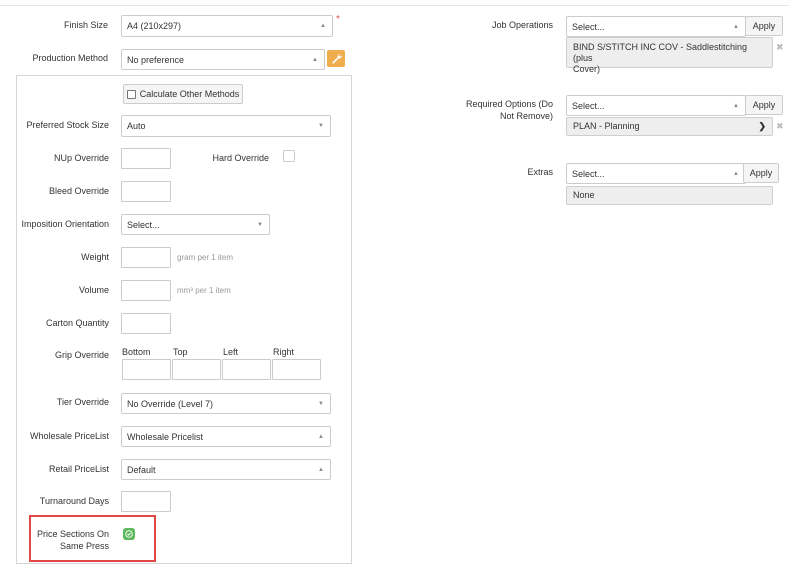 This screenshot has height=569, width=789. What do you see at coordinates (85, 25) in the screenshot?
I see `finish-size-label: Finish Size` at bounding box center [85, 25].